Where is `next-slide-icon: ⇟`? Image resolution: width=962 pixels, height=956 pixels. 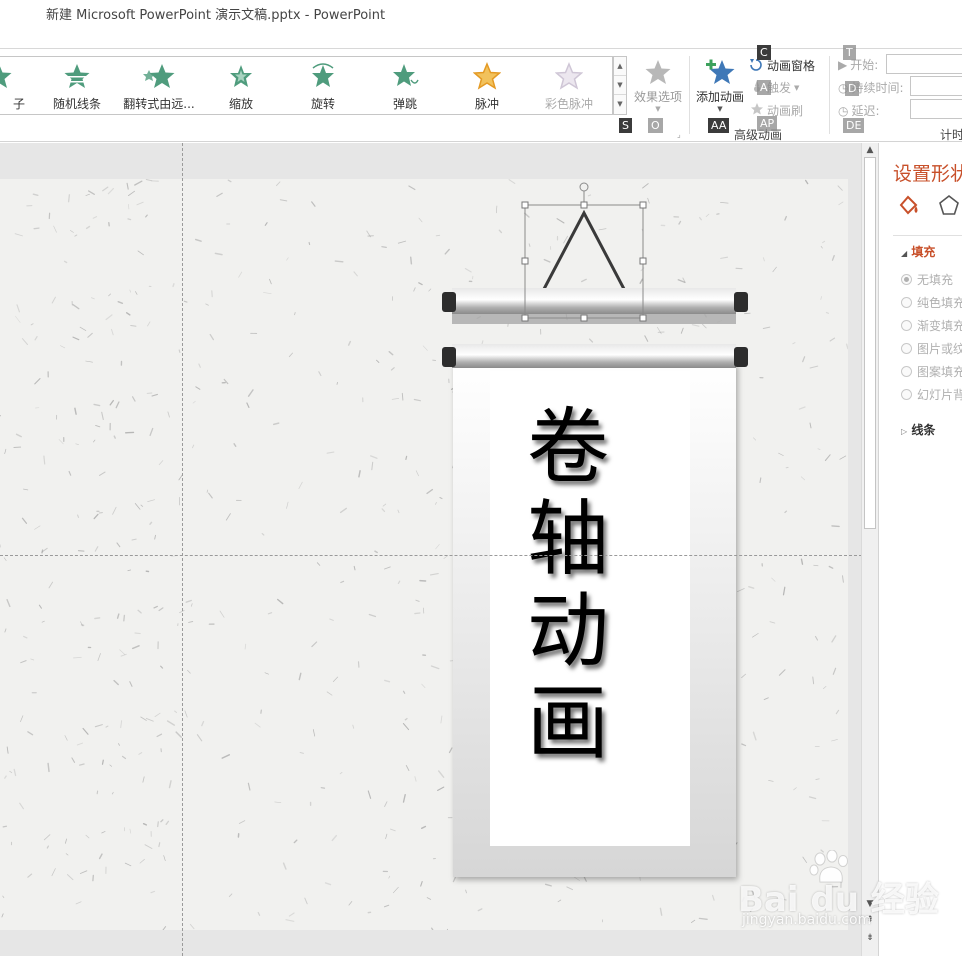
next-slide-icon: ⇟ is located at coordinates (870, 938).